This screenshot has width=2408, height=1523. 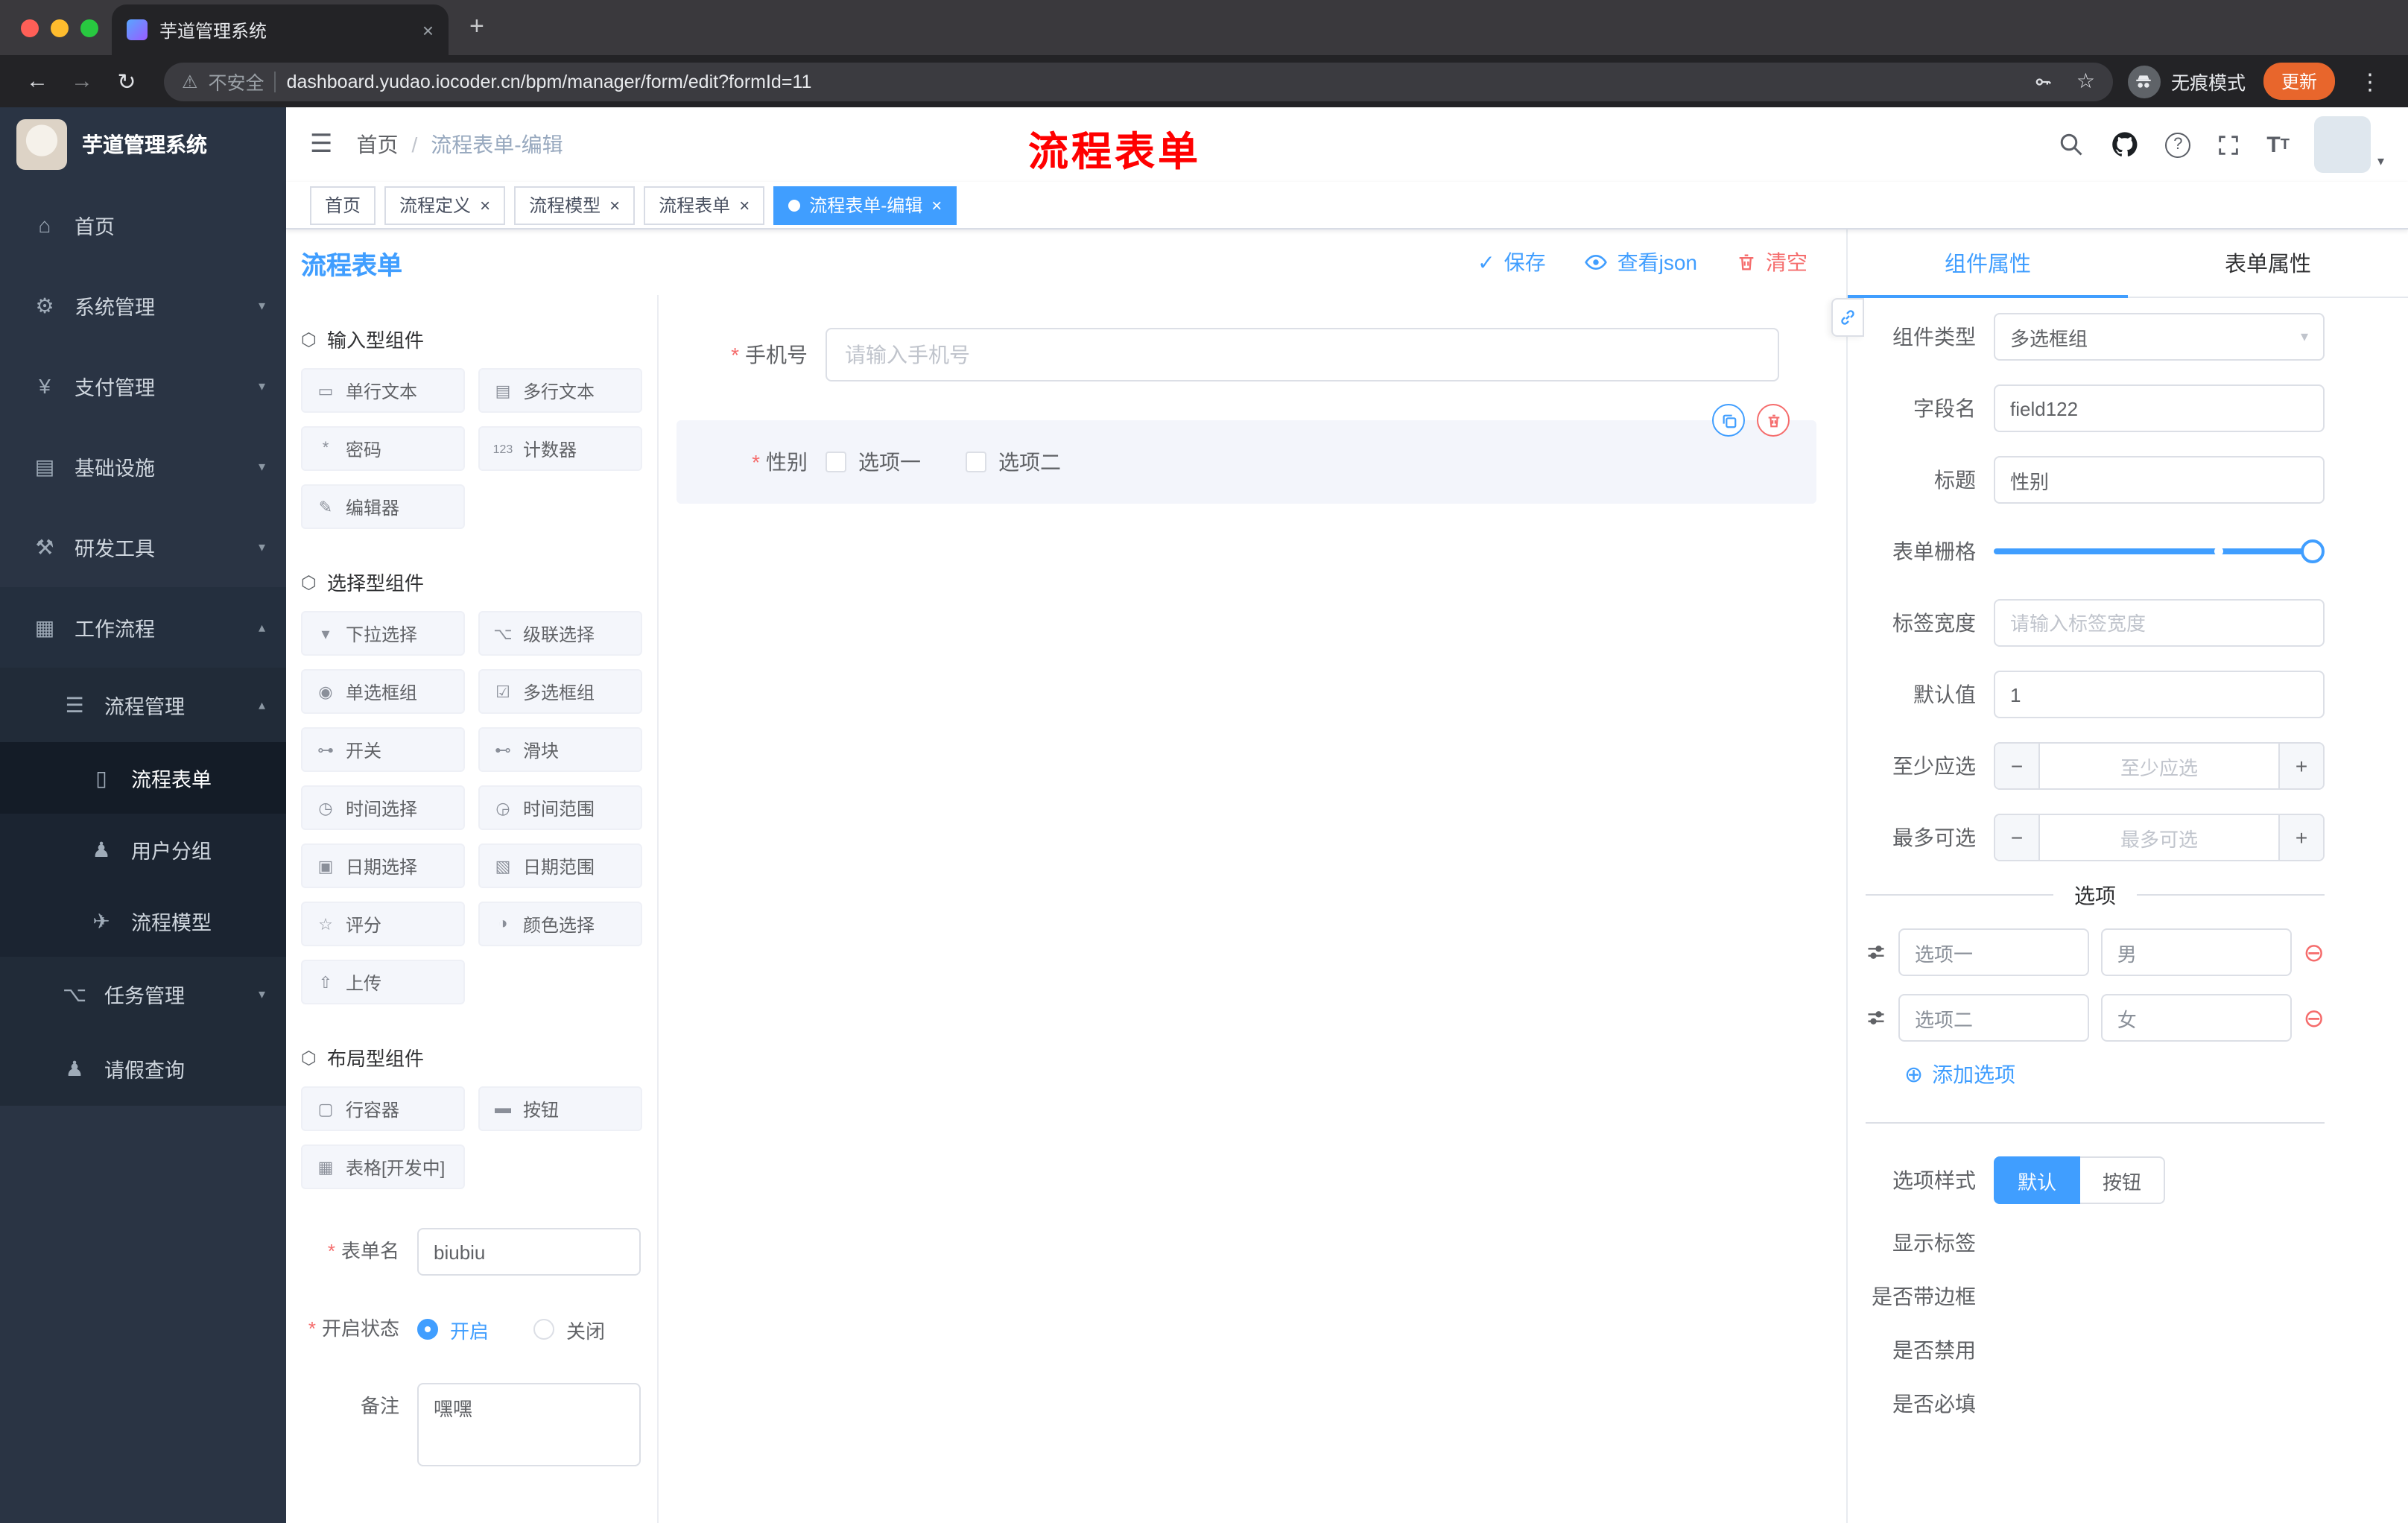 What do you see at coordinates (143, 386) in the screenshot?
I see `sidebar-item-payment: ¥ 支付管理 ▾` at bounding box center [143, 386].